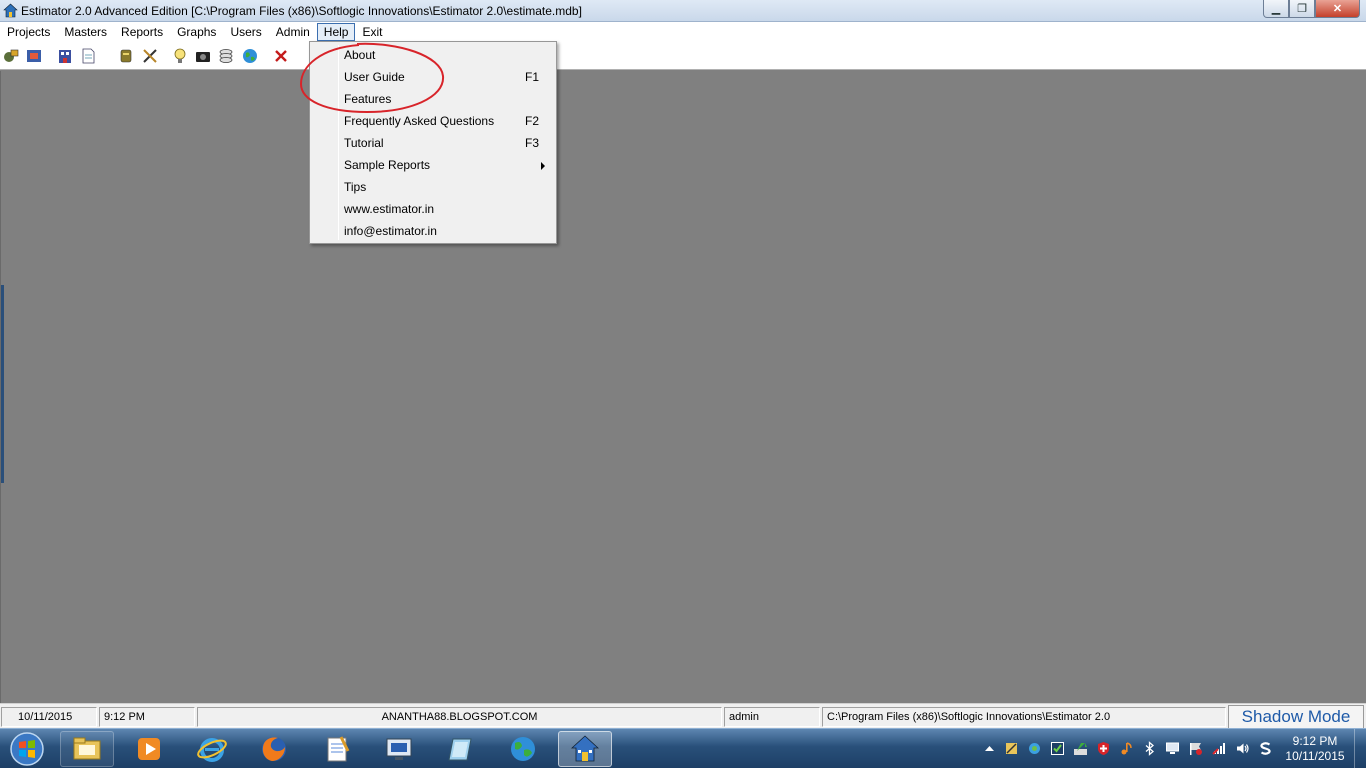  Describe the element at coordinates (772, 717) in the screenshot. I see `status-user: admin` at that location.